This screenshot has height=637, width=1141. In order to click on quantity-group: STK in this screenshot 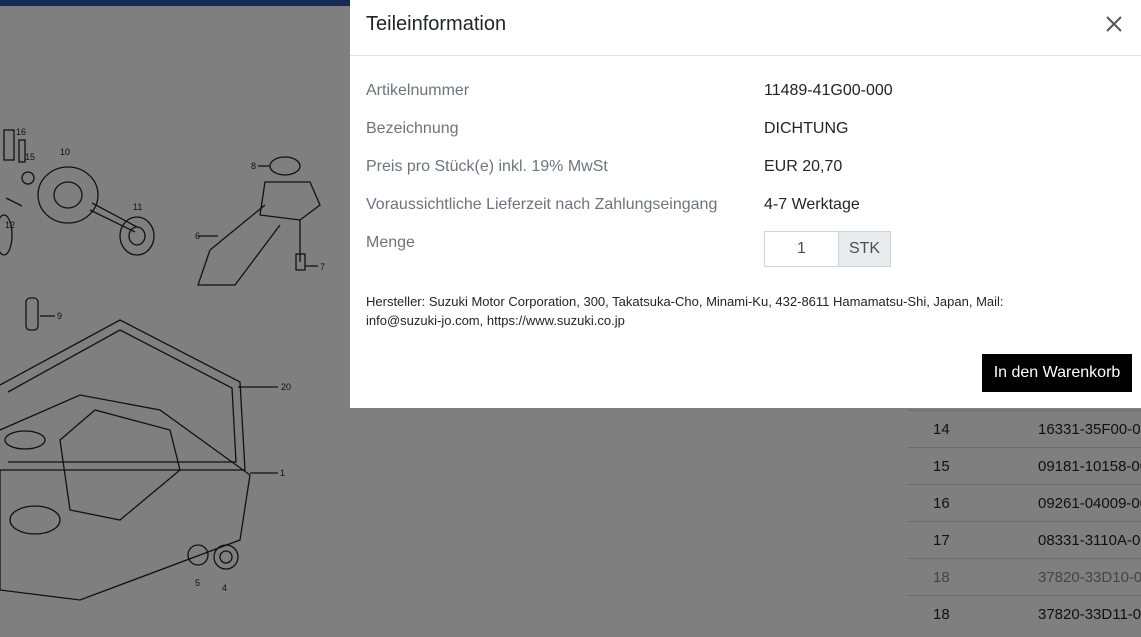, I will do `click(827, 249)`.